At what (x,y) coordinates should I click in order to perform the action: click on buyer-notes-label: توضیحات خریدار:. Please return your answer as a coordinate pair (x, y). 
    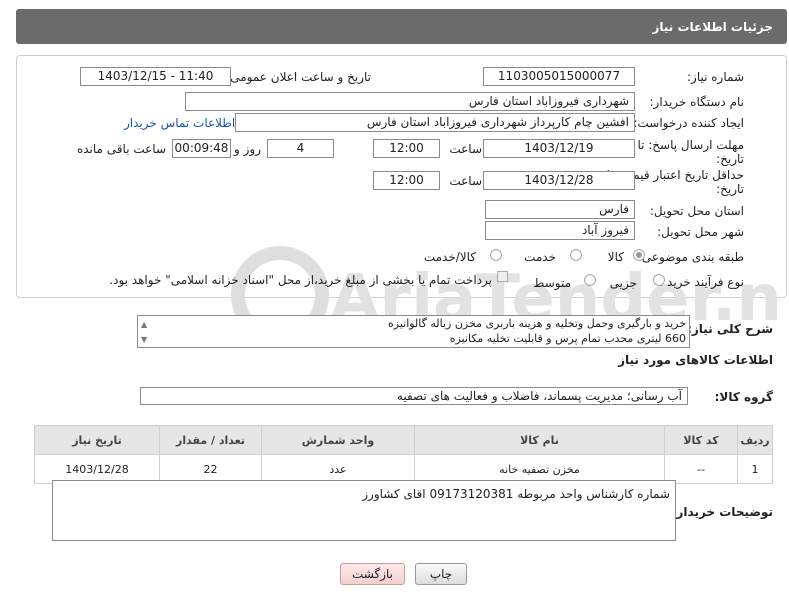
    Looking at the image, I should click on (722, 512).